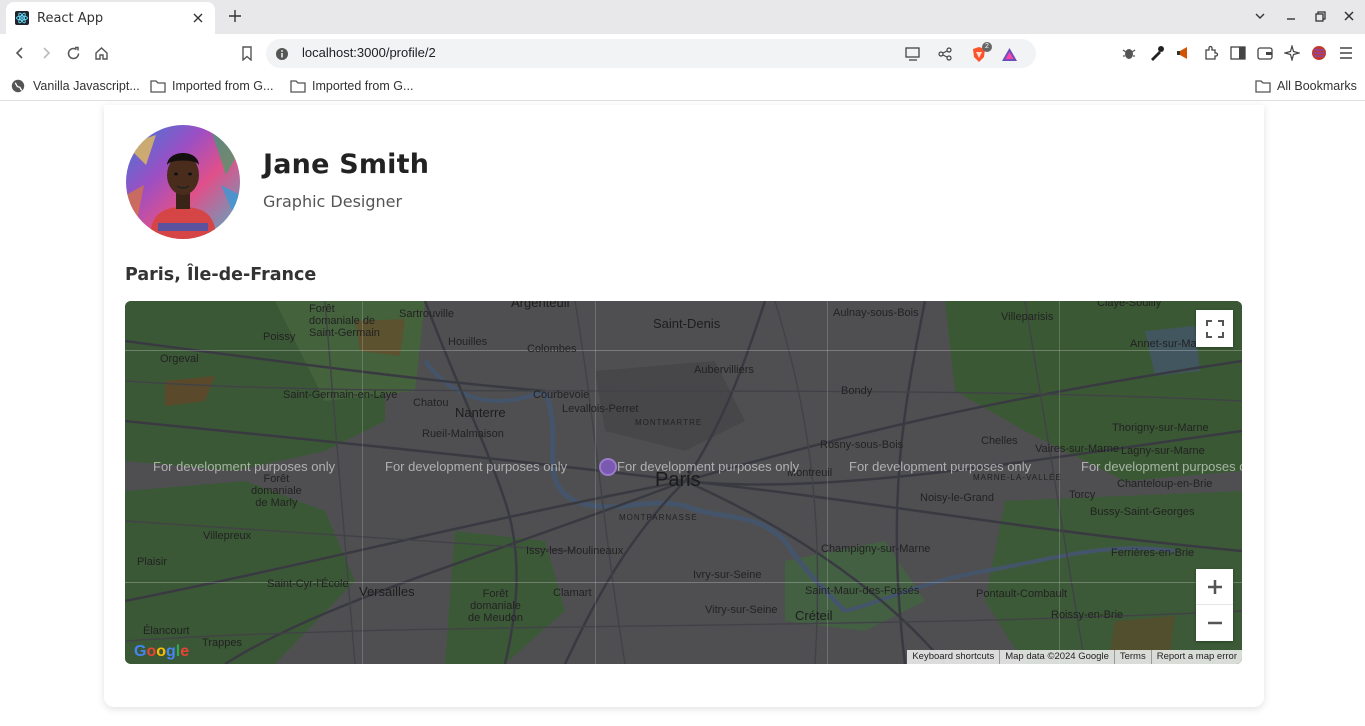  What do you see at coordinates (857, 391) in the screenshot?
I see `map-label-bondy: Bondy` at bounding box center [857, 391].